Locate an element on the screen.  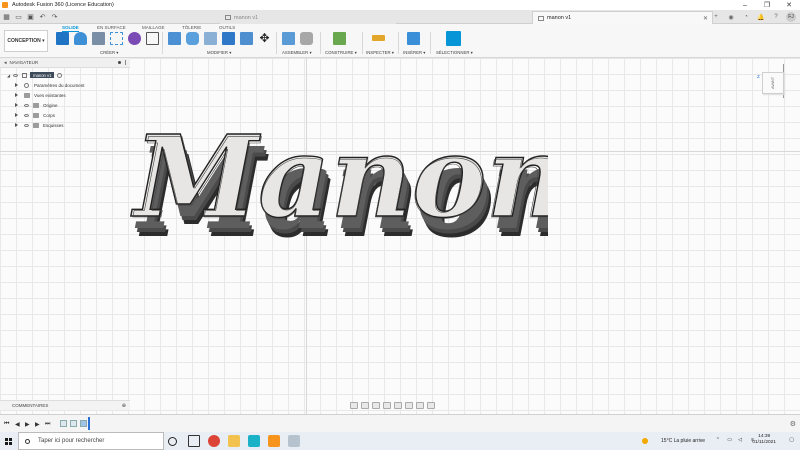
apps-grid-icon: ▦ is located at coordinates (6, 16).